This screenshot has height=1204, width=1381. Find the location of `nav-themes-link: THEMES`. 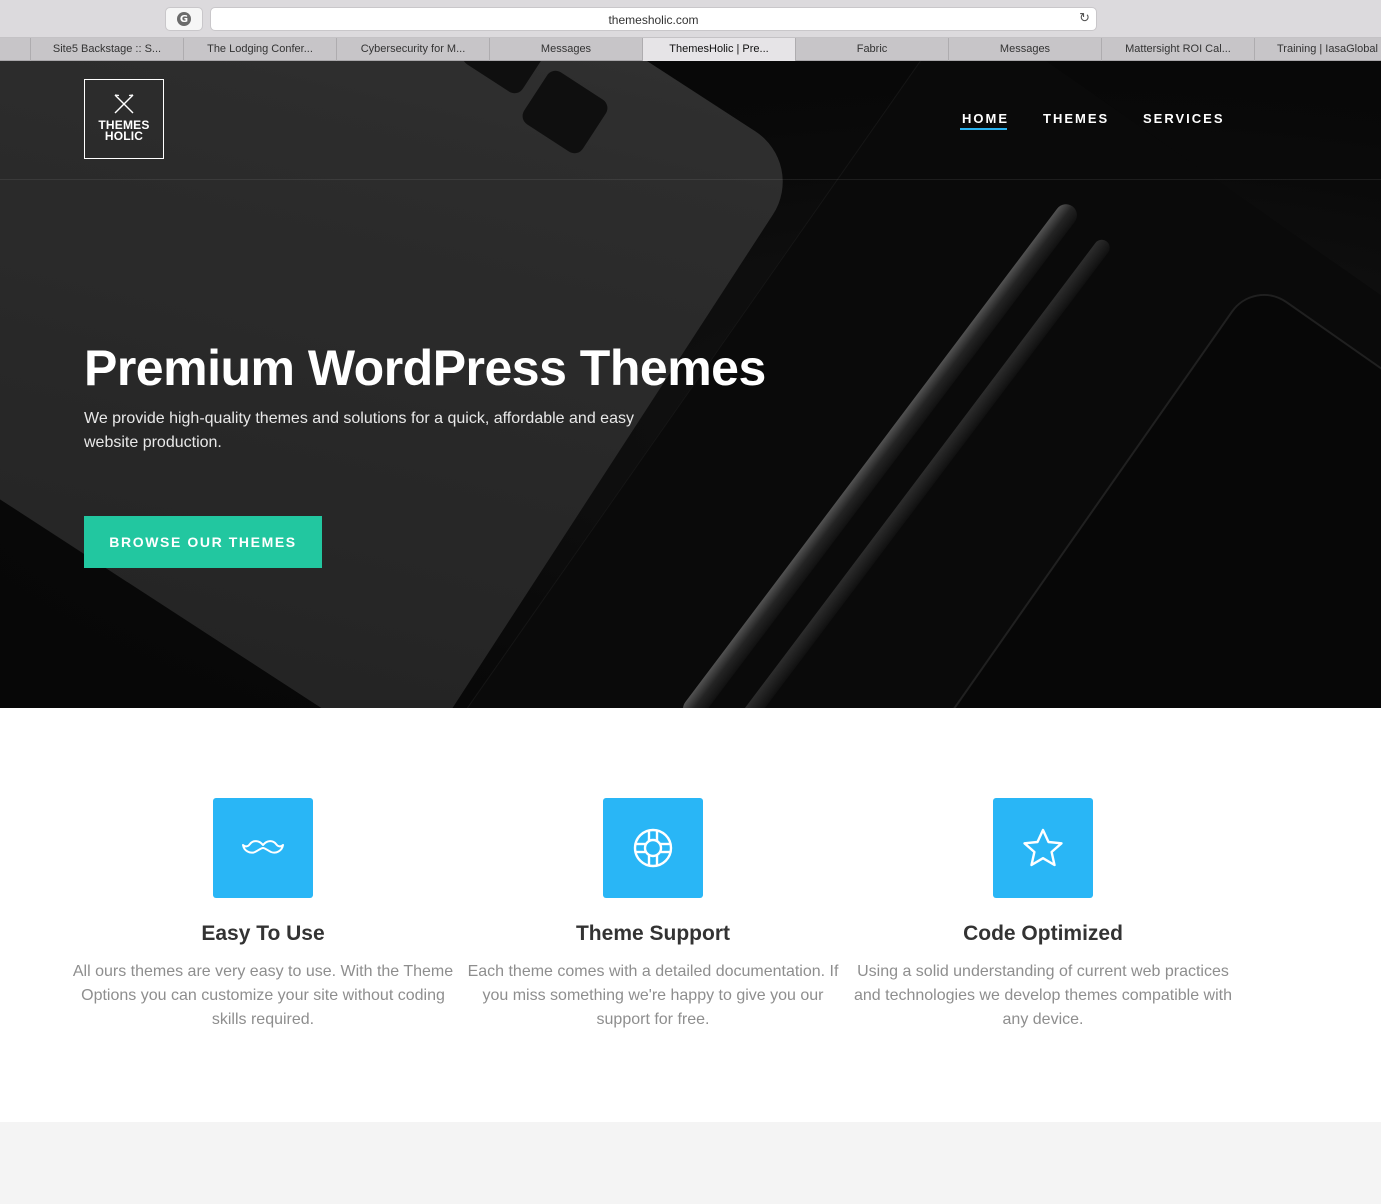

nav-themes-link: THEMES is located at coordinates (1076, 118).